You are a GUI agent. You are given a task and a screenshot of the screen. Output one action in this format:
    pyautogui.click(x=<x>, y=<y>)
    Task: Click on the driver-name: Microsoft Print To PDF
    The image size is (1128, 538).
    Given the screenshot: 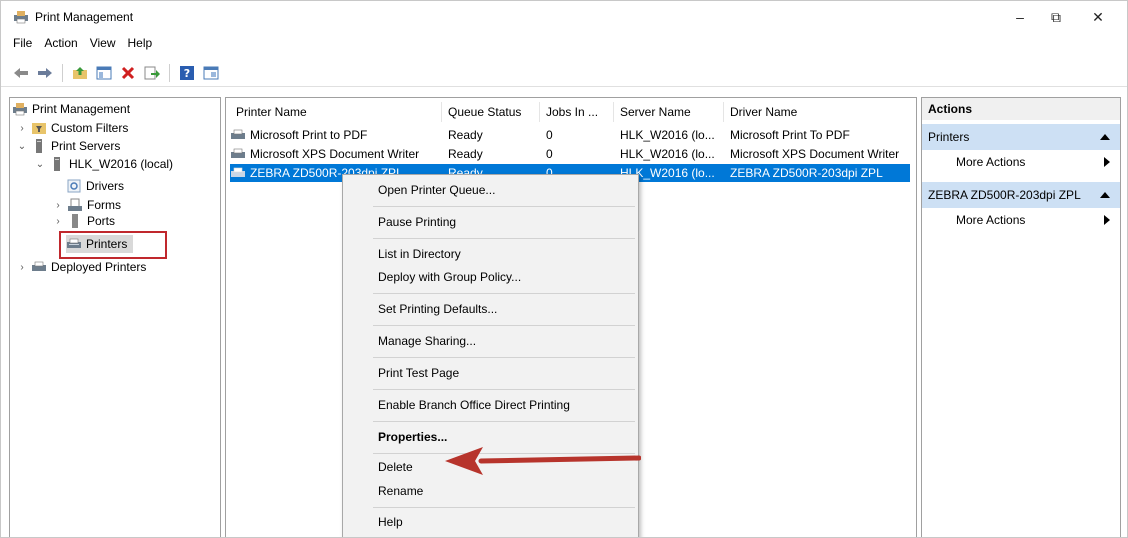 What is the action you would take?
    pyautogui.click(x=790, y=135)
    